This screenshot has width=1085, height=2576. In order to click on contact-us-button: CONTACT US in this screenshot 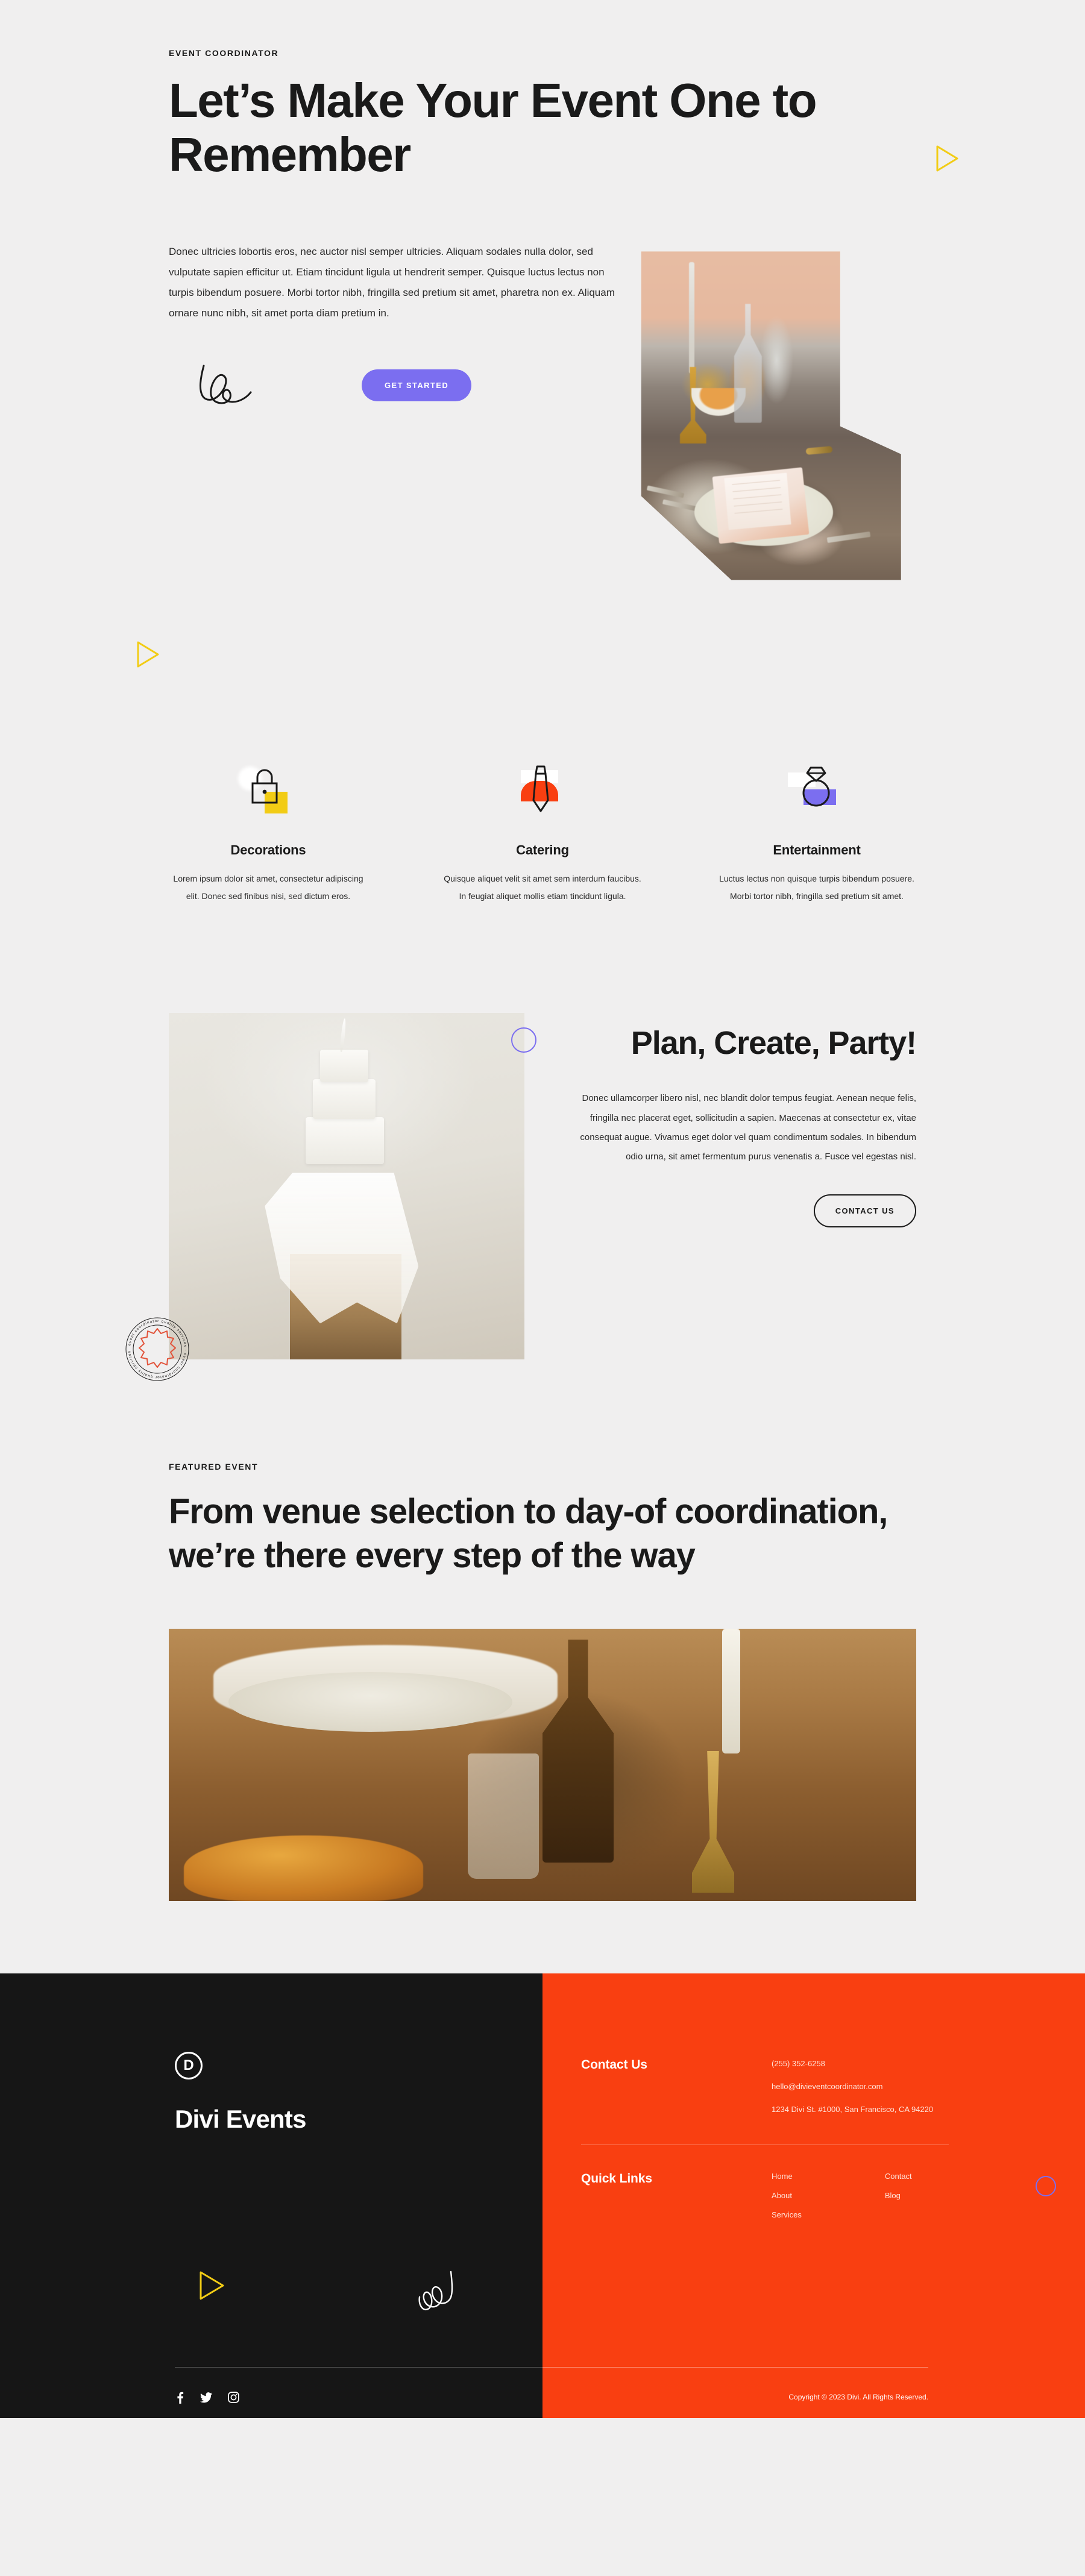, I will do `click(864, 1211)`.